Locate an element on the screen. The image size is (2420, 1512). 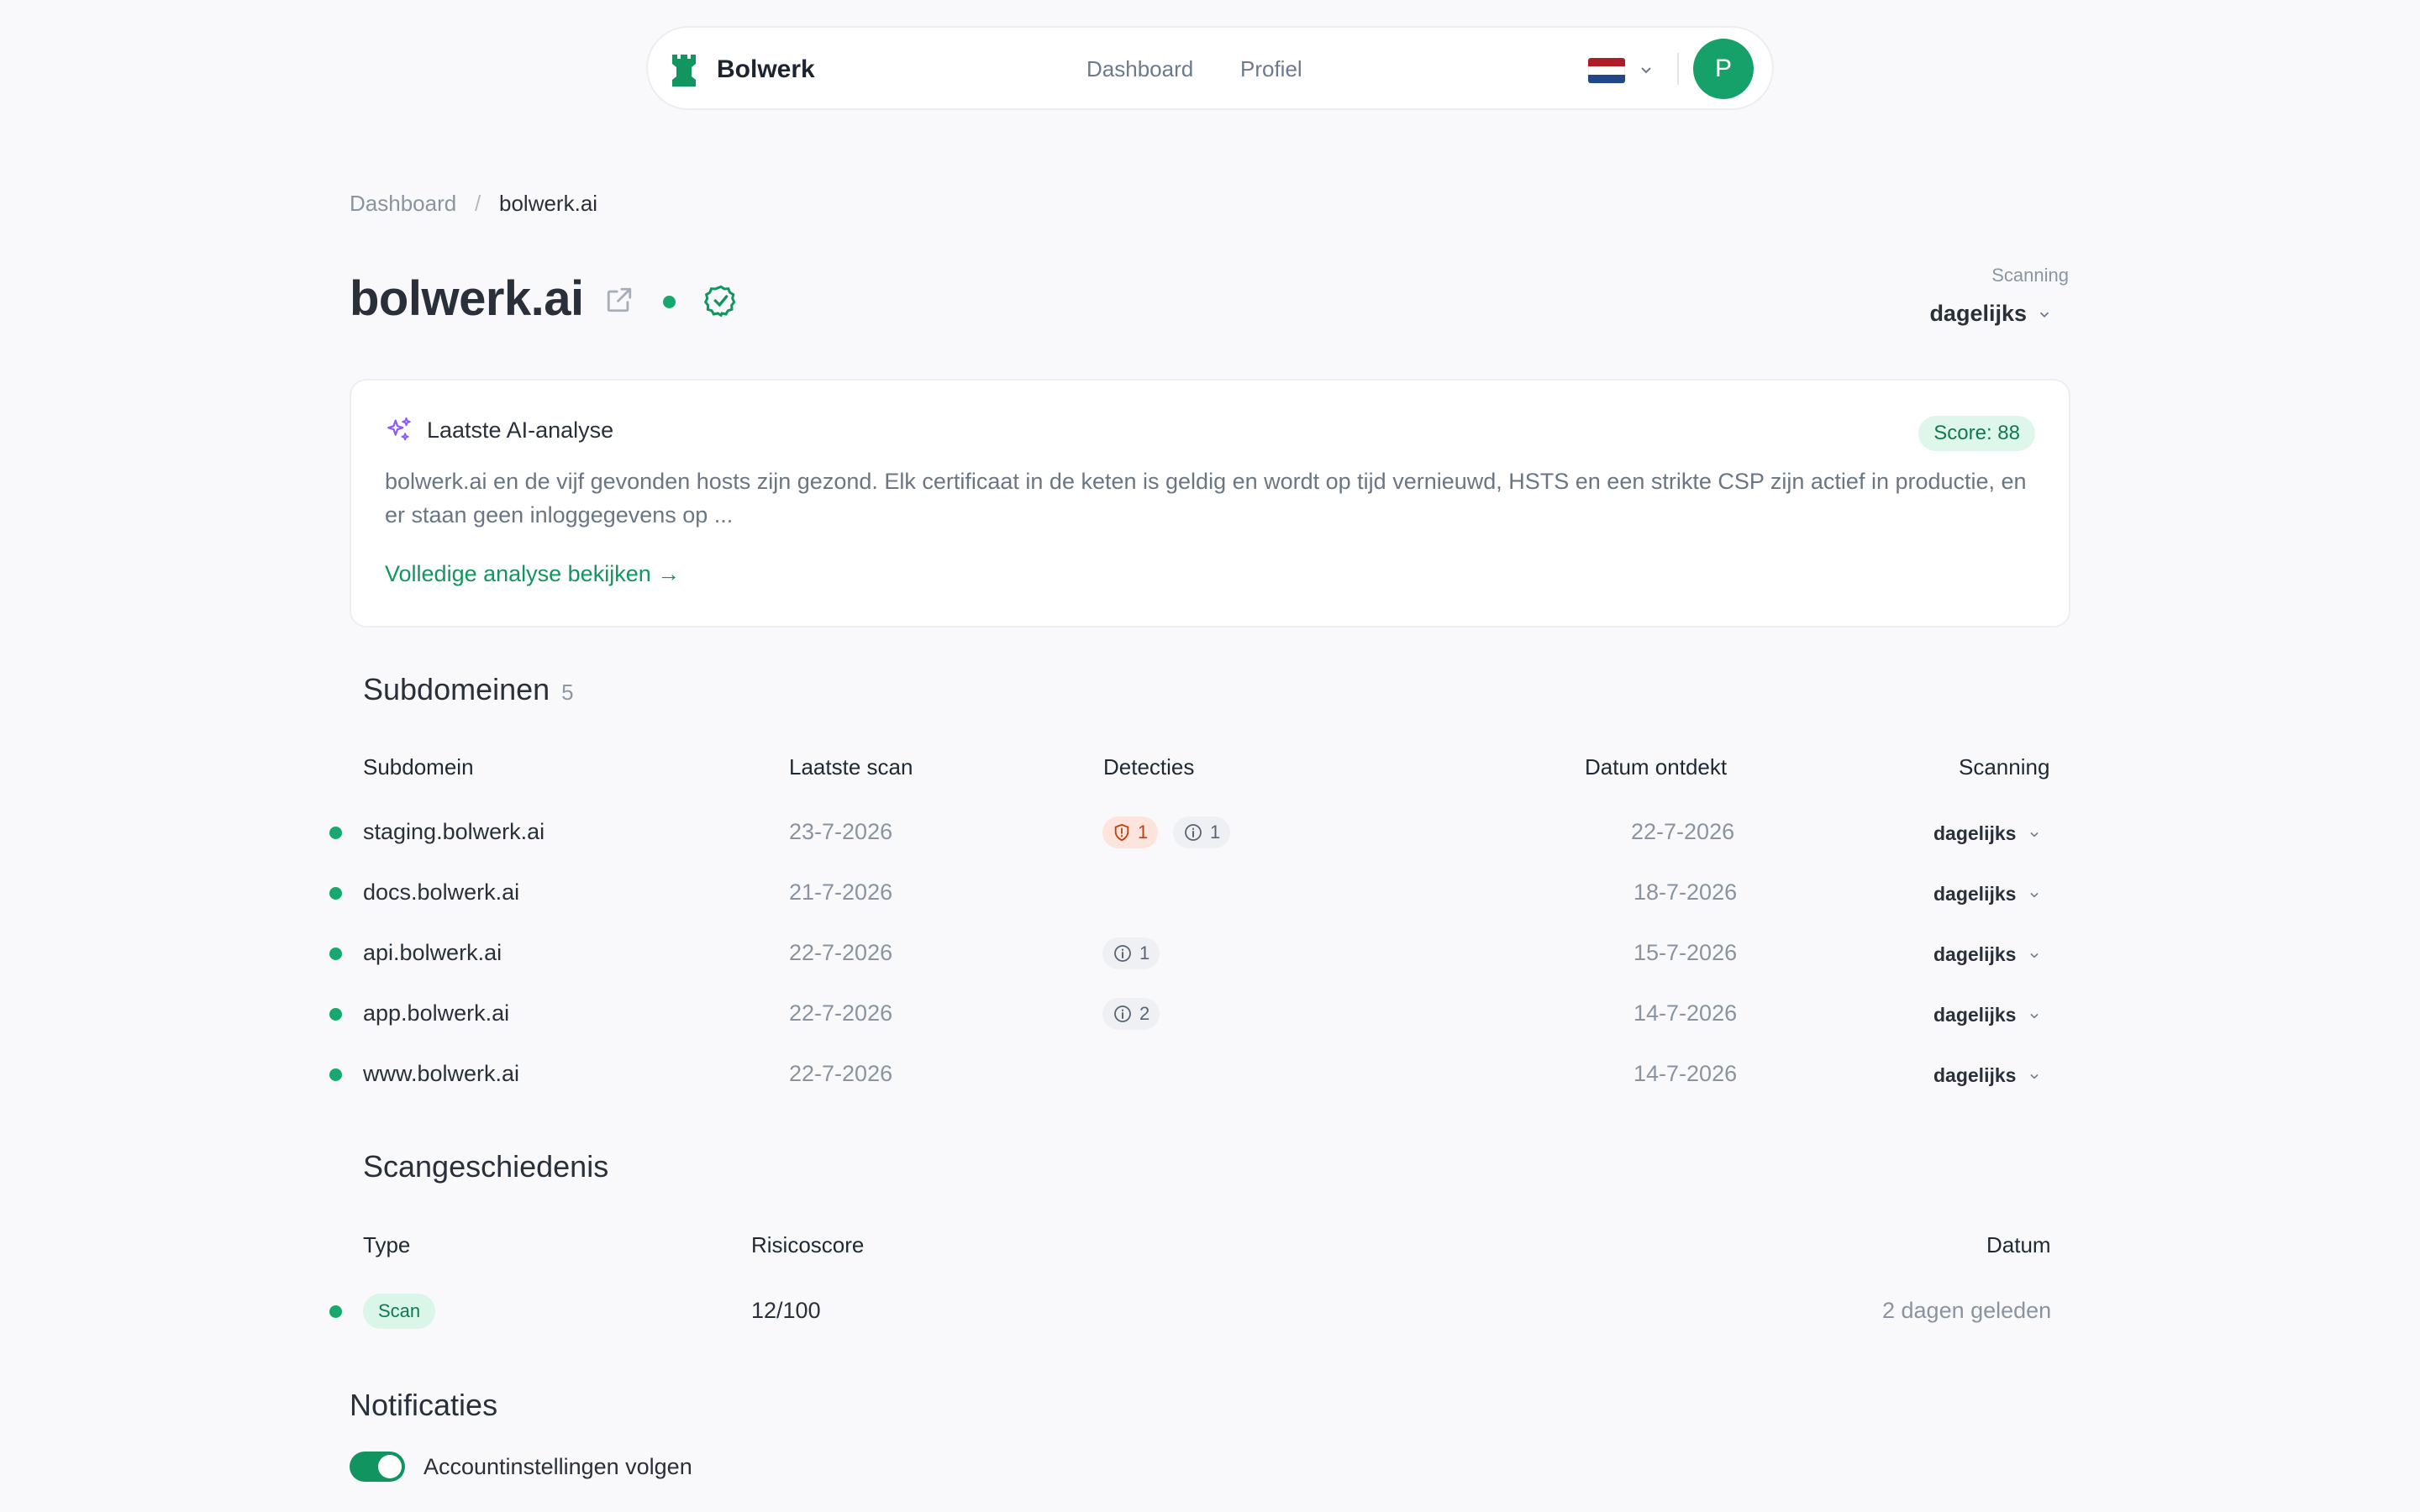
info-detection-badge: 2 is located at coordinates (1131, 1014).